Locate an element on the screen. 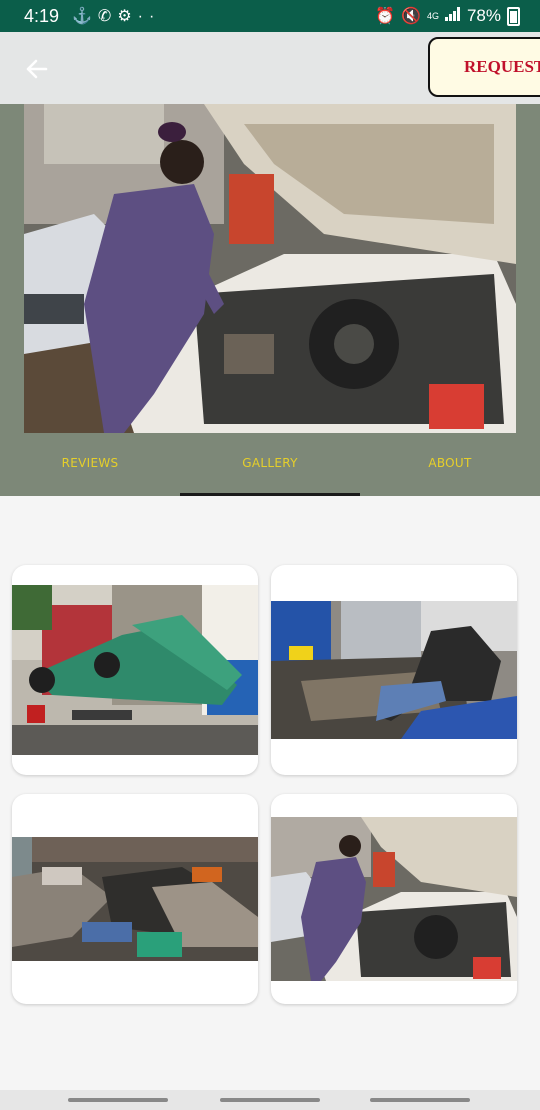  tab-about: ABOUT is located at coordinates (450, 463).